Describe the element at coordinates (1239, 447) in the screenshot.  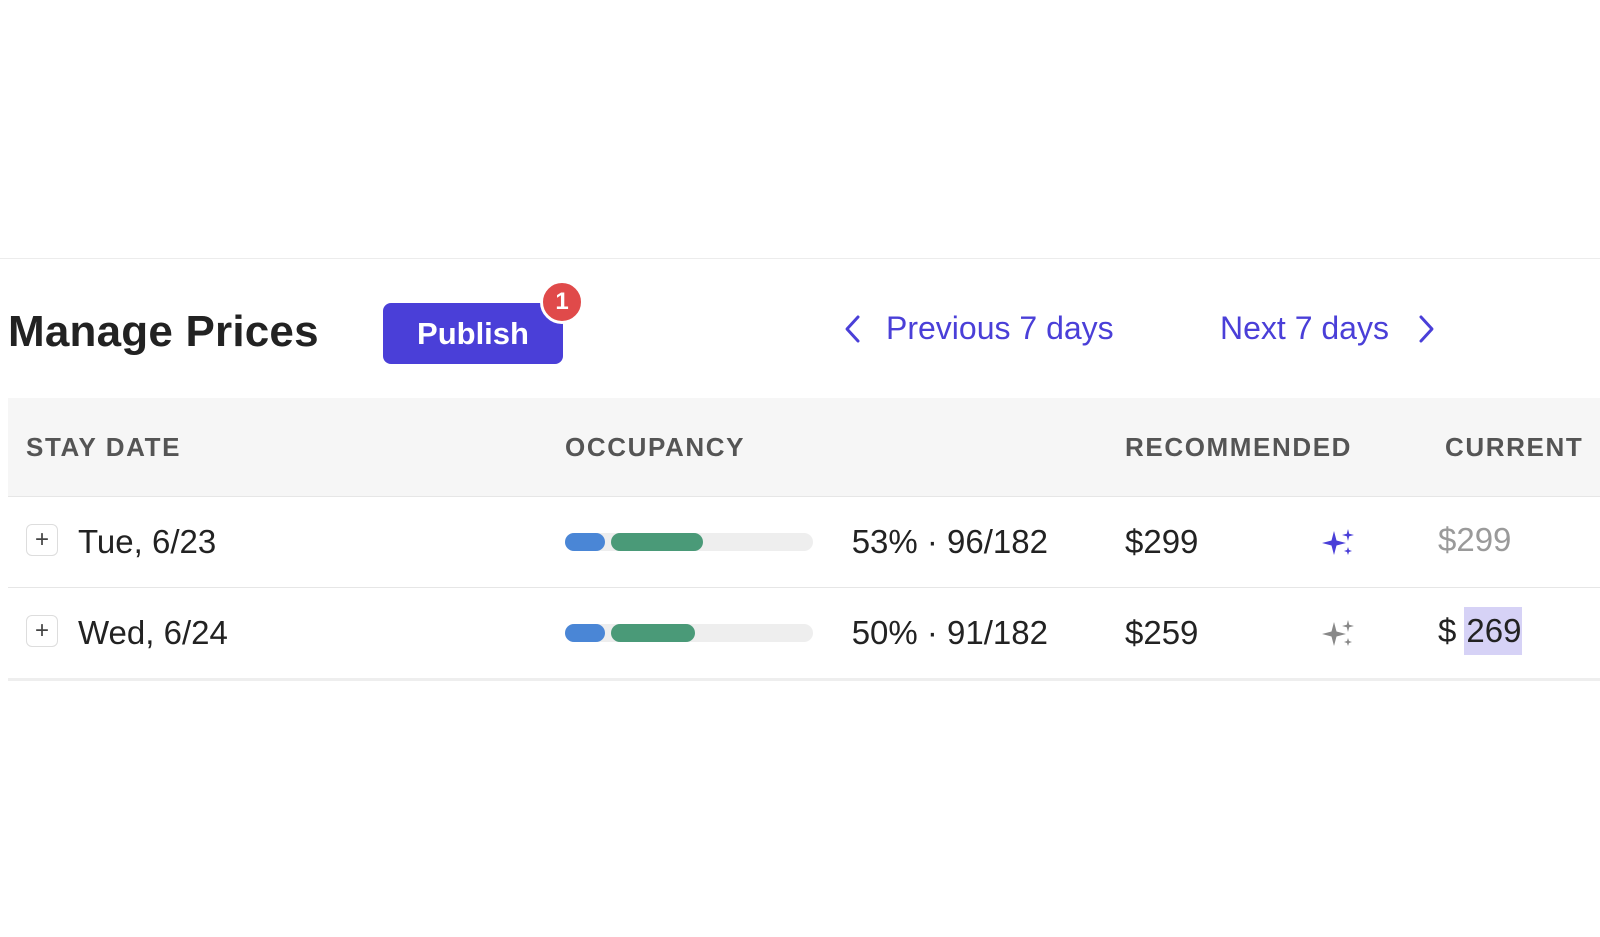
I see `column-header-recommended: RECOMMENDED` at that location.